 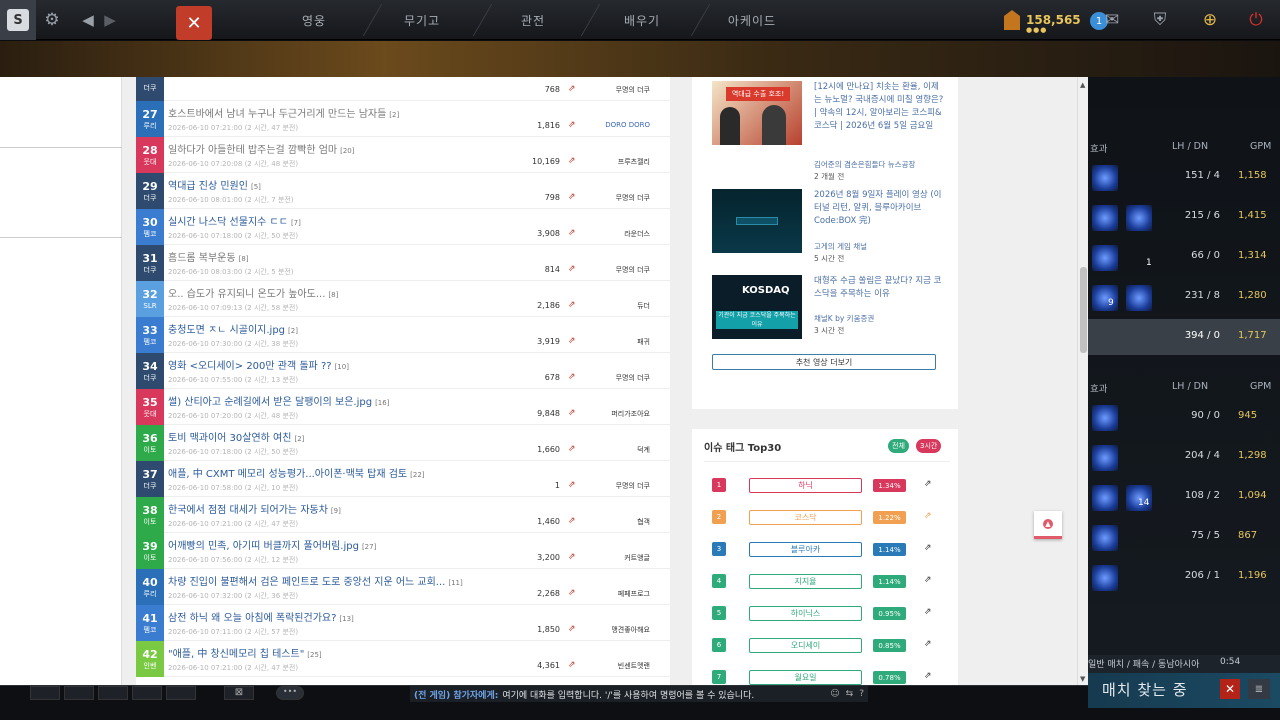 I want to click on mail-icon: ✉, so click(x=1112, y=20).